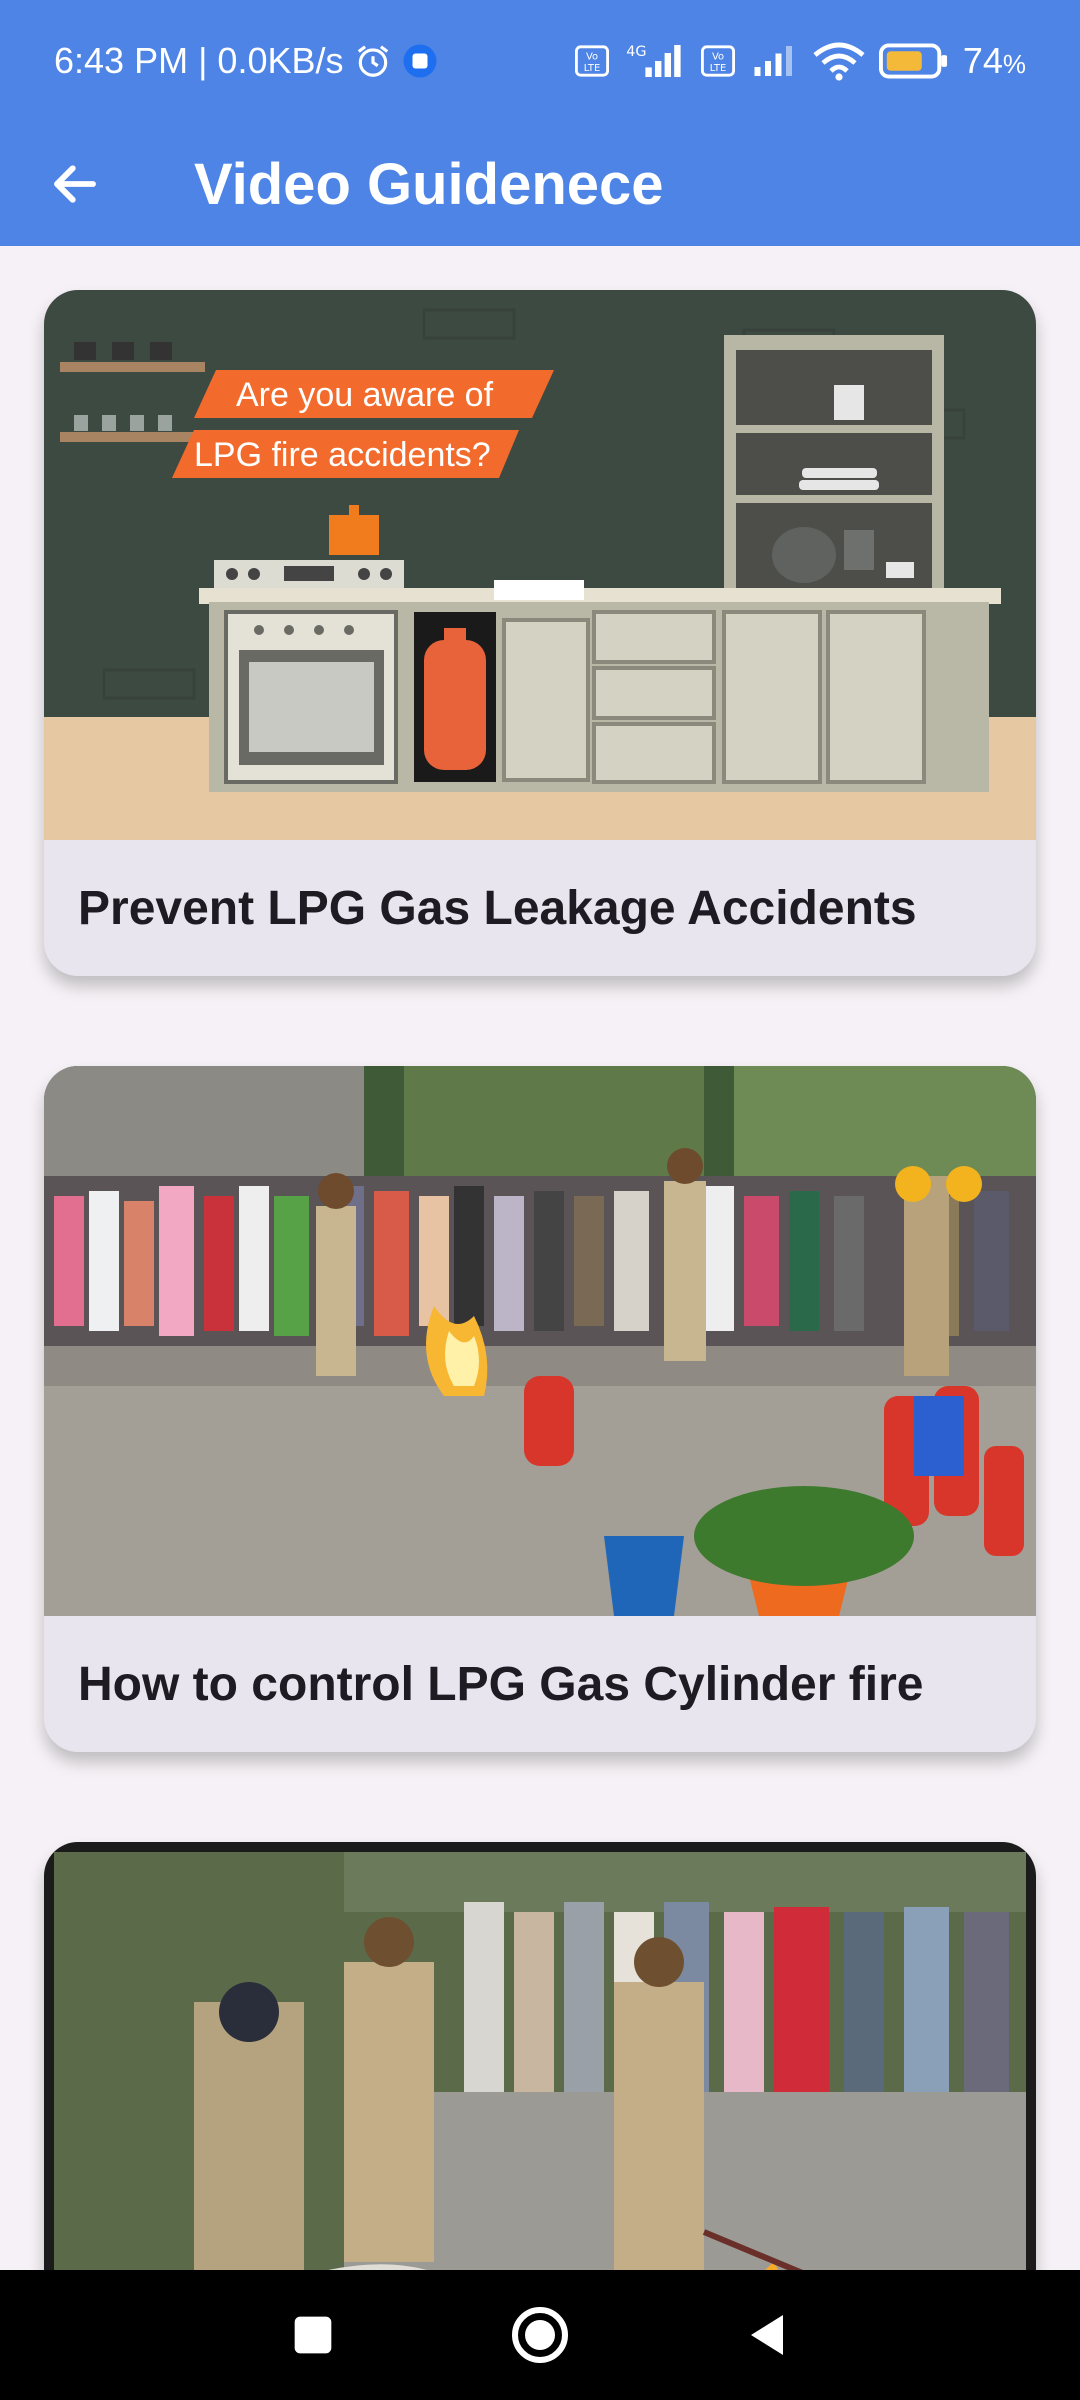  What do you see at coordinates (800, 61) in the screenshot?
I see `status-right: Vo LTE 4G Vo LTE 74%` at bounding box center [800, 61].